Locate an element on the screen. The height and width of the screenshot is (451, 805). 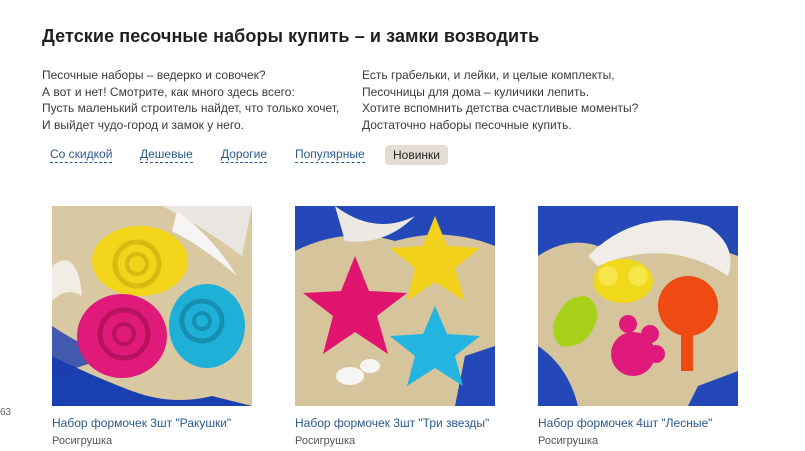
product-title-link: Набор формочек 3шт "Три звезды" is located at coordinates (400, 423).